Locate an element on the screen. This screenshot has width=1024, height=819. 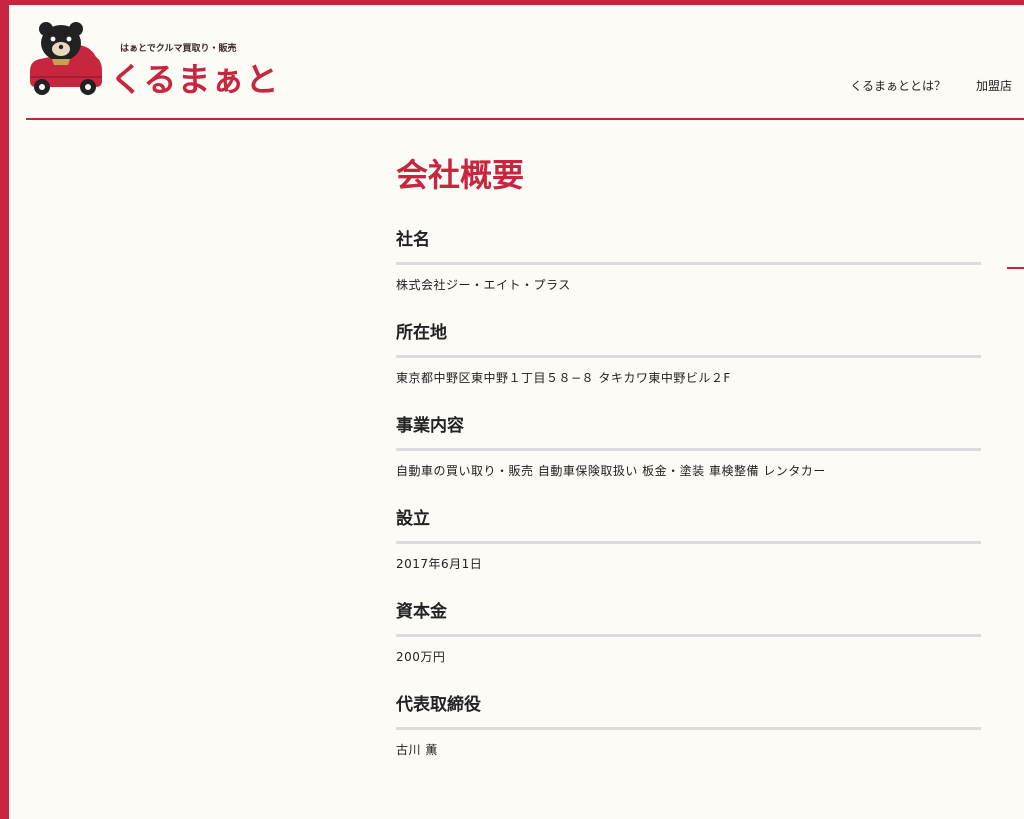
section-value: 東京都中野区東中野１丁目５８−８ タキカワ東中野ビル２F is located at coordinates (563, 378).